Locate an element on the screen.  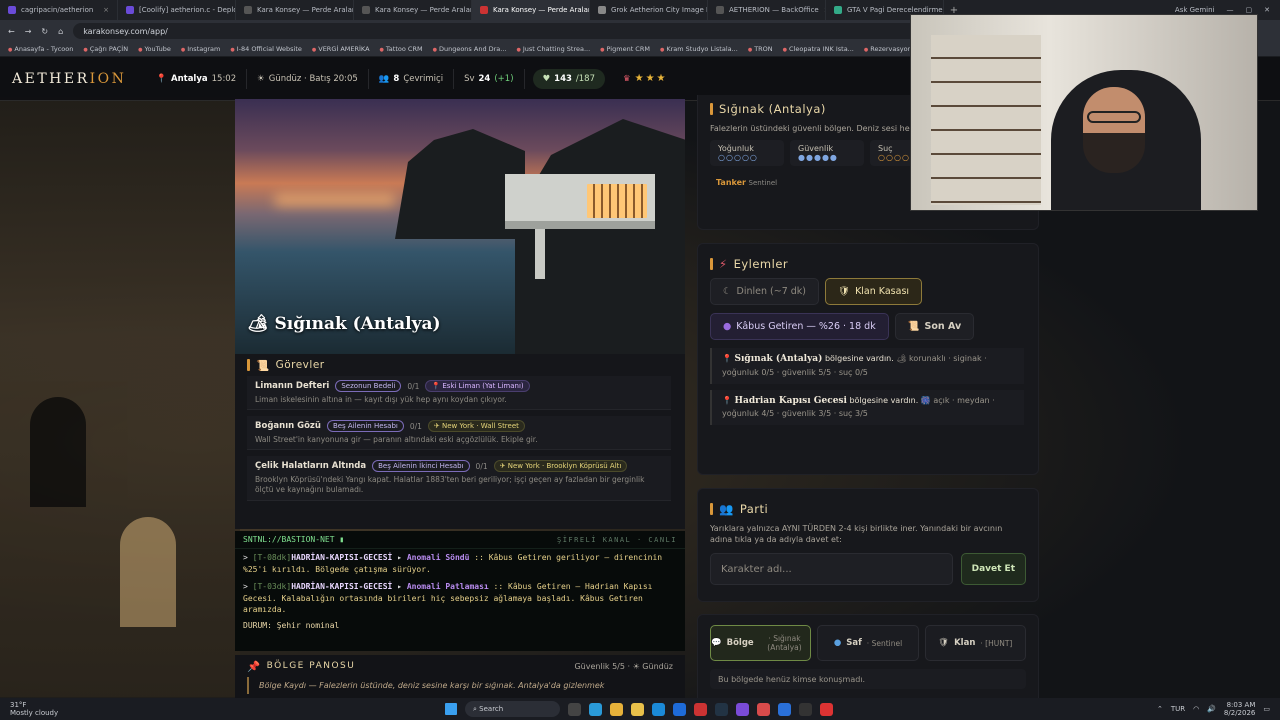
skype-icon is located at coordinates (658, 709).